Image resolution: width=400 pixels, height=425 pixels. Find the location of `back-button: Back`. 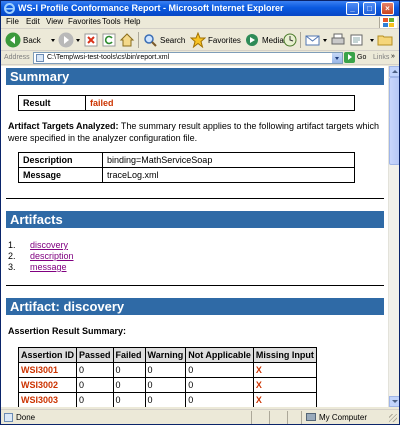

back-button: Back is located at coordinates (27, 40).